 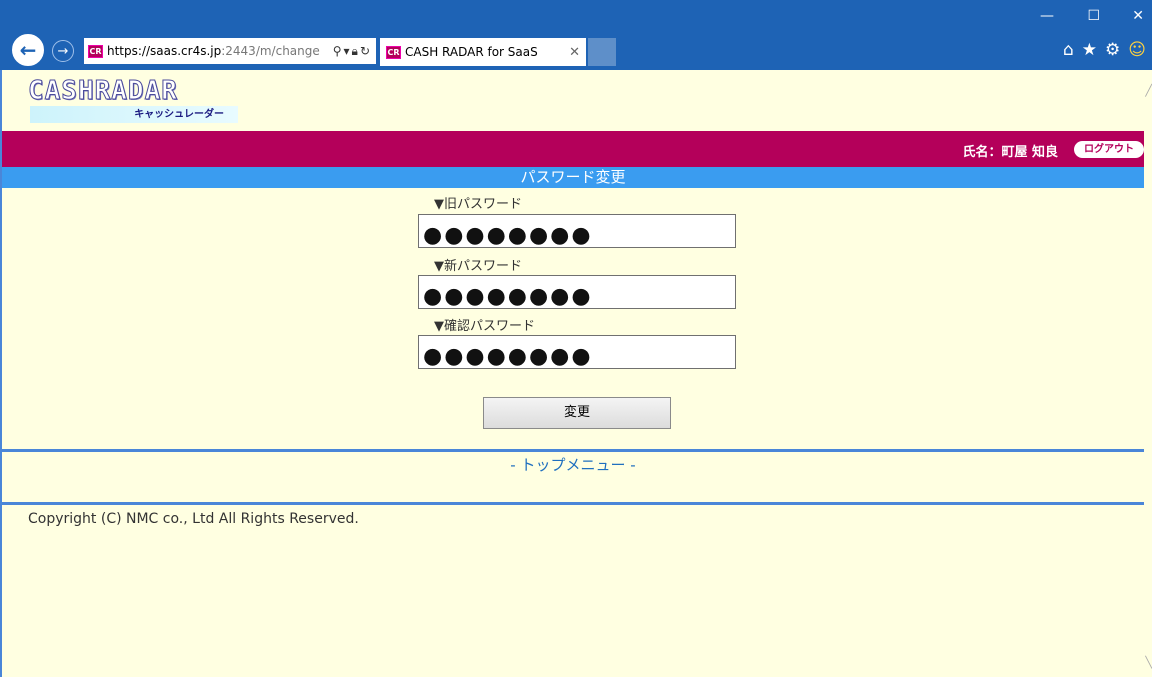 I want to click on favorites-star-icon: ★, so click(x=1089, y=50).